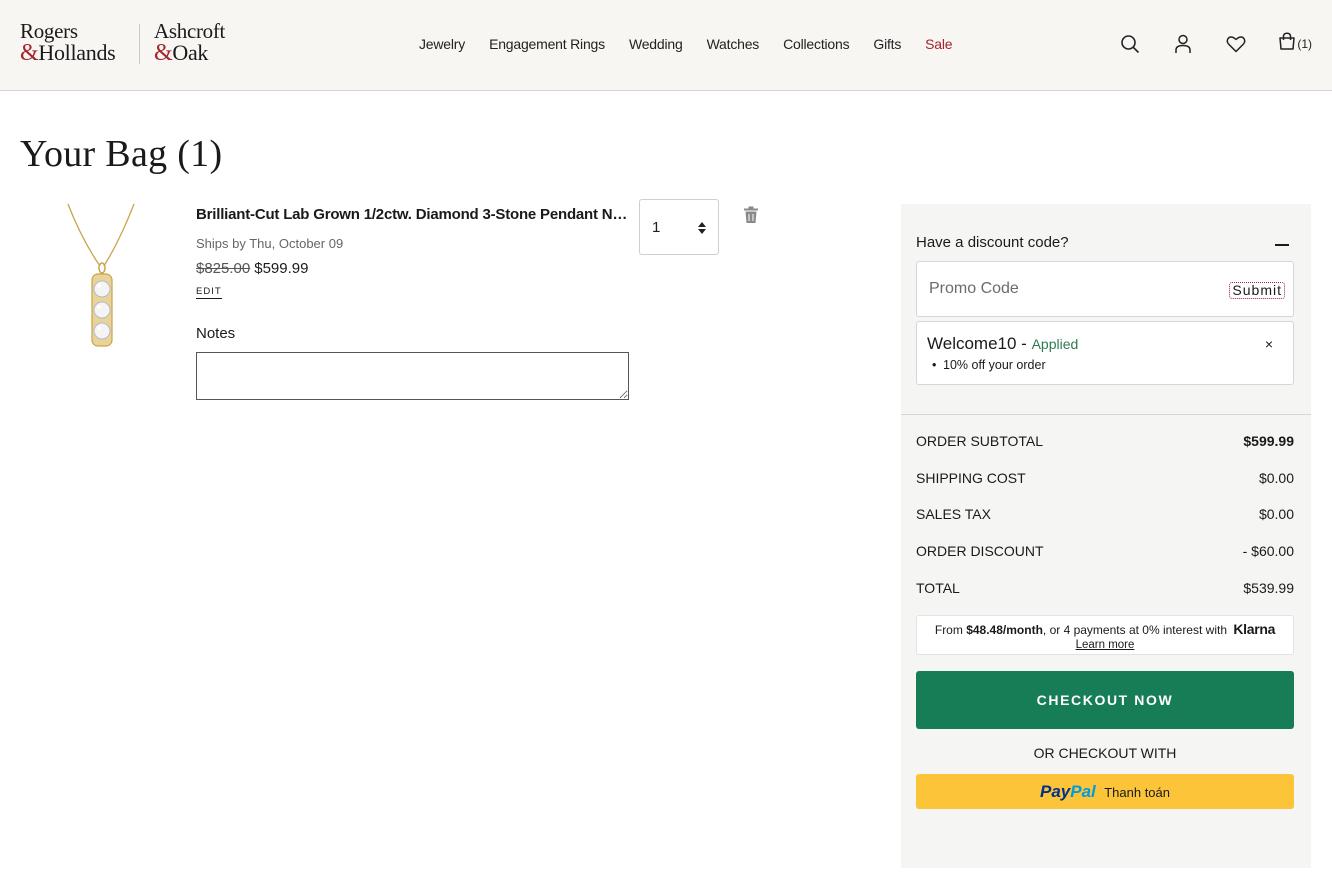 Image resolution: width=1332 pixels, height=876 pixels. What do you see at coordinates (1268, 441) in the screenshot?
I see `row-value: $599.99` at bounding box center [1268, 441].